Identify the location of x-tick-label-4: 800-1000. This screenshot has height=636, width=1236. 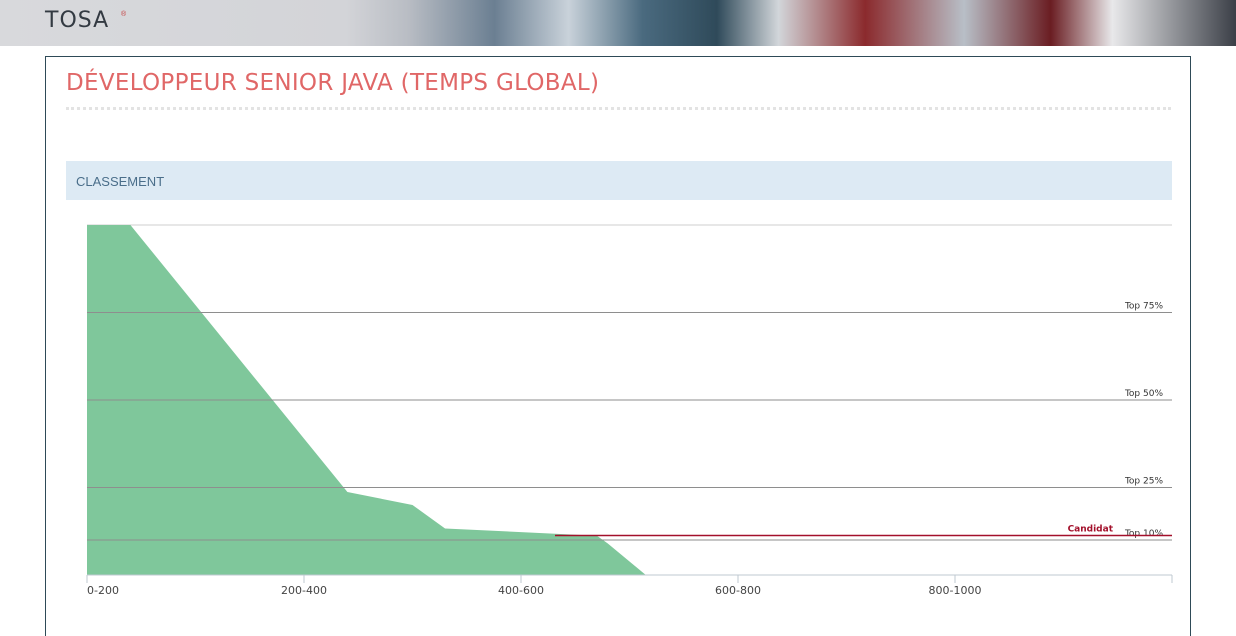
(955, 590).